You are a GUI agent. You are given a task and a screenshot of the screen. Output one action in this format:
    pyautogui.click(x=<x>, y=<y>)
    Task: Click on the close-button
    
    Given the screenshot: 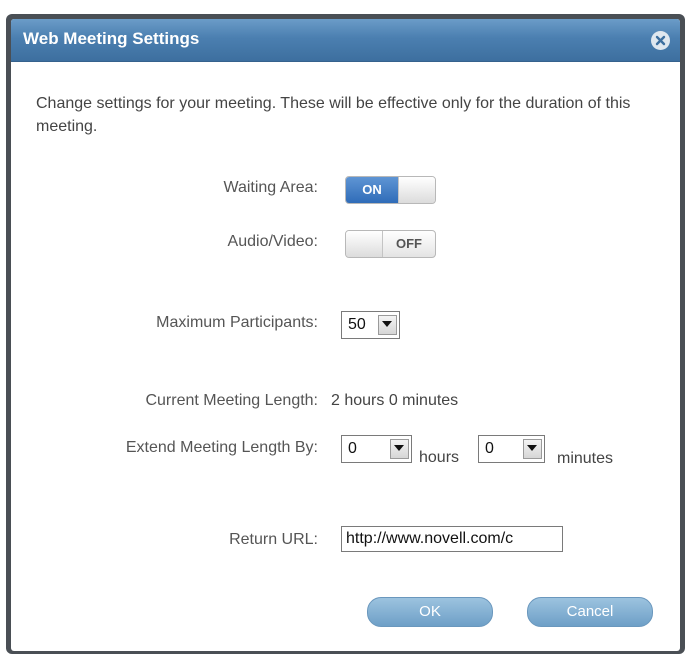 What is the action you would take?
    pyautogui.click(x=660, y=40)
    